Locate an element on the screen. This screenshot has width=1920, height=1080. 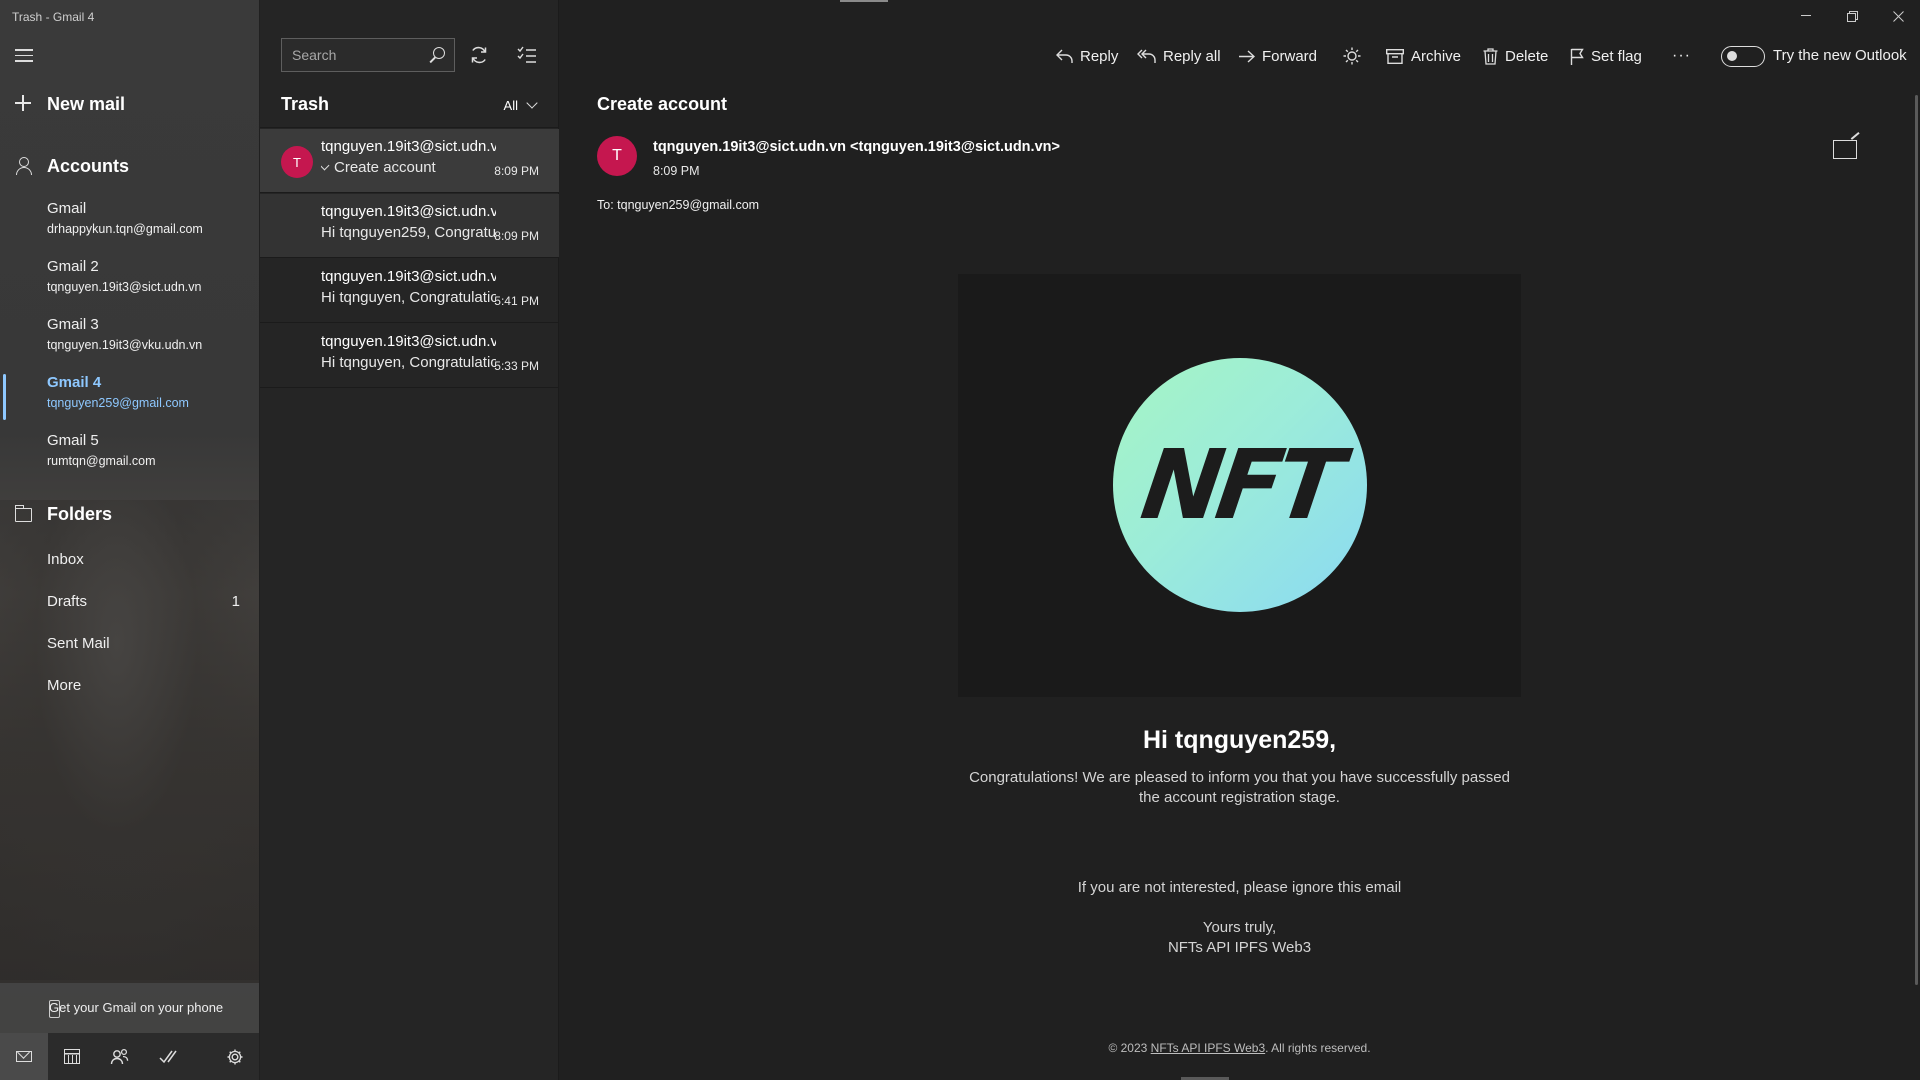
set-flag-label: Set flag is located at coordinates (1616, 56).